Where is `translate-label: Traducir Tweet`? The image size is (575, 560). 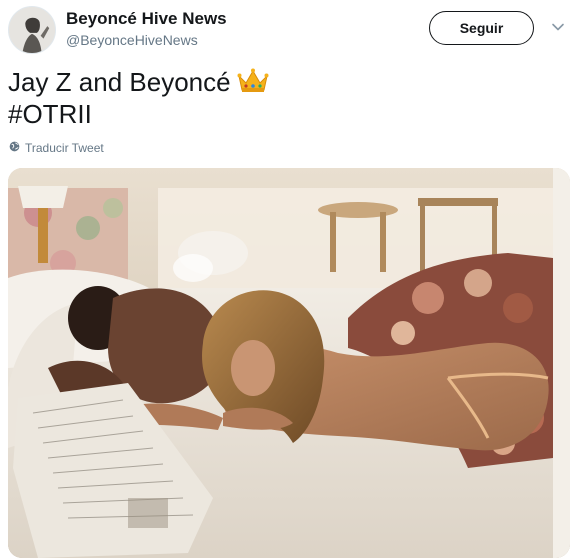
translate-label: Traducir Tweet is located at coordinates (64, 148).